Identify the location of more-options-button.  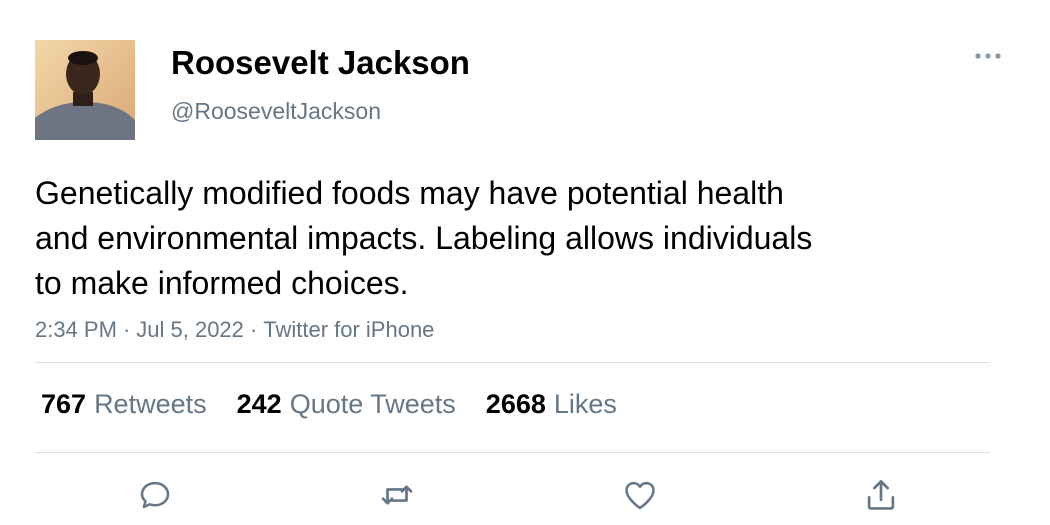
(988, 56).